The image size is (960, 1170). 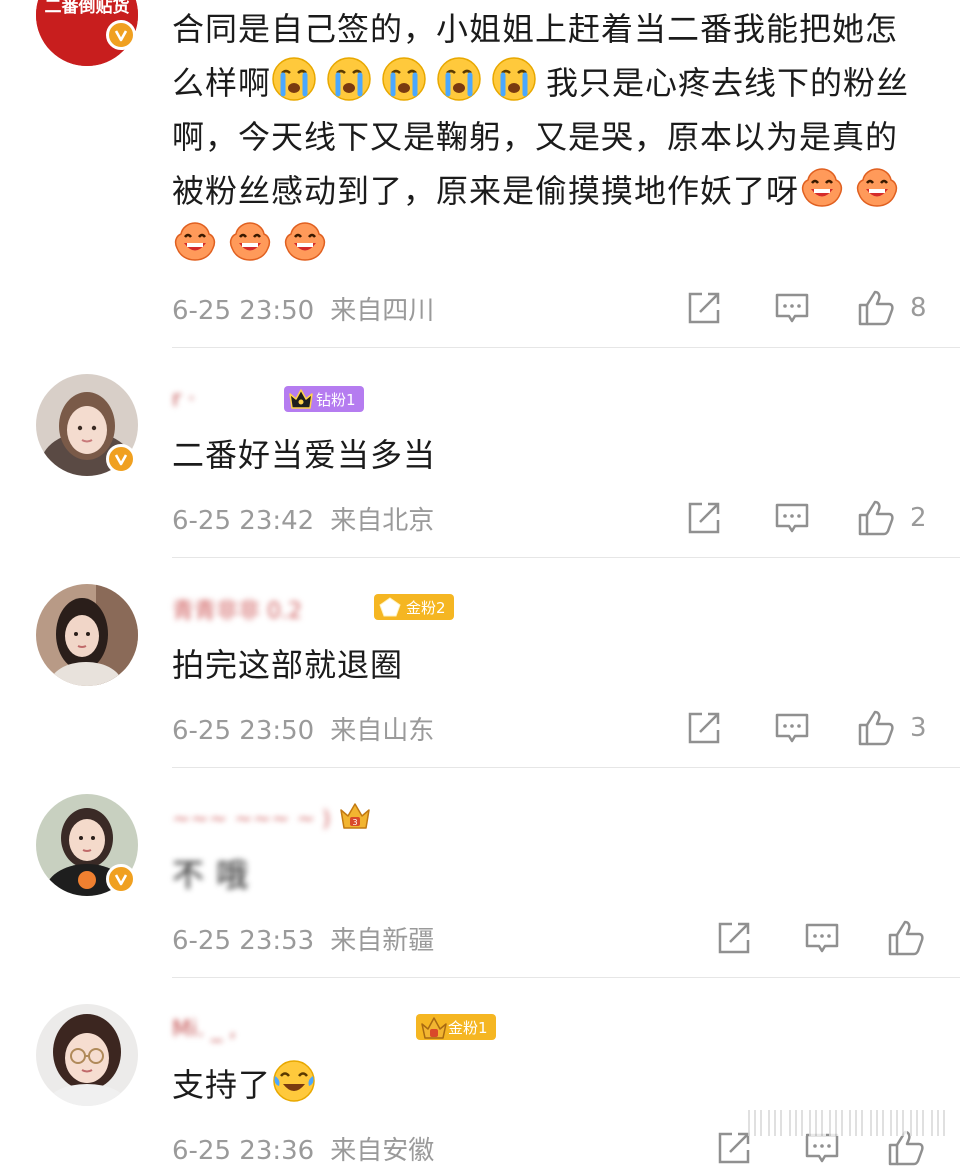 I want to click on comment-meta: 6-25 23:53 来自新疆, so click(x=303, y=938).